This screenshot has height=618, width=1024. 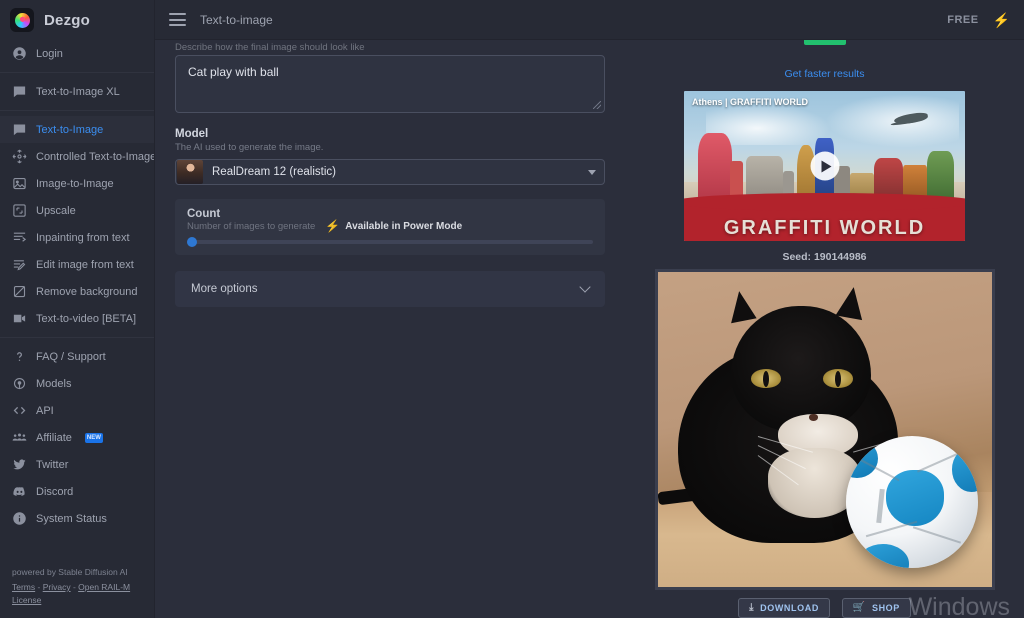 I want to click on image-actions: ⤓ DOWNLOAD 🛒 SHOP, so click(x=824, y=608).